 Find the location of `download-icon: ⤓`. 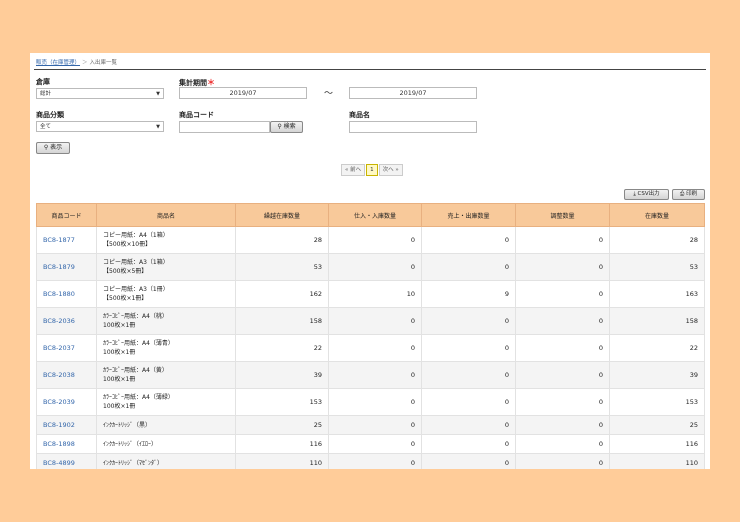

download-icon: ⤓ is located at coordinates (634, 194).